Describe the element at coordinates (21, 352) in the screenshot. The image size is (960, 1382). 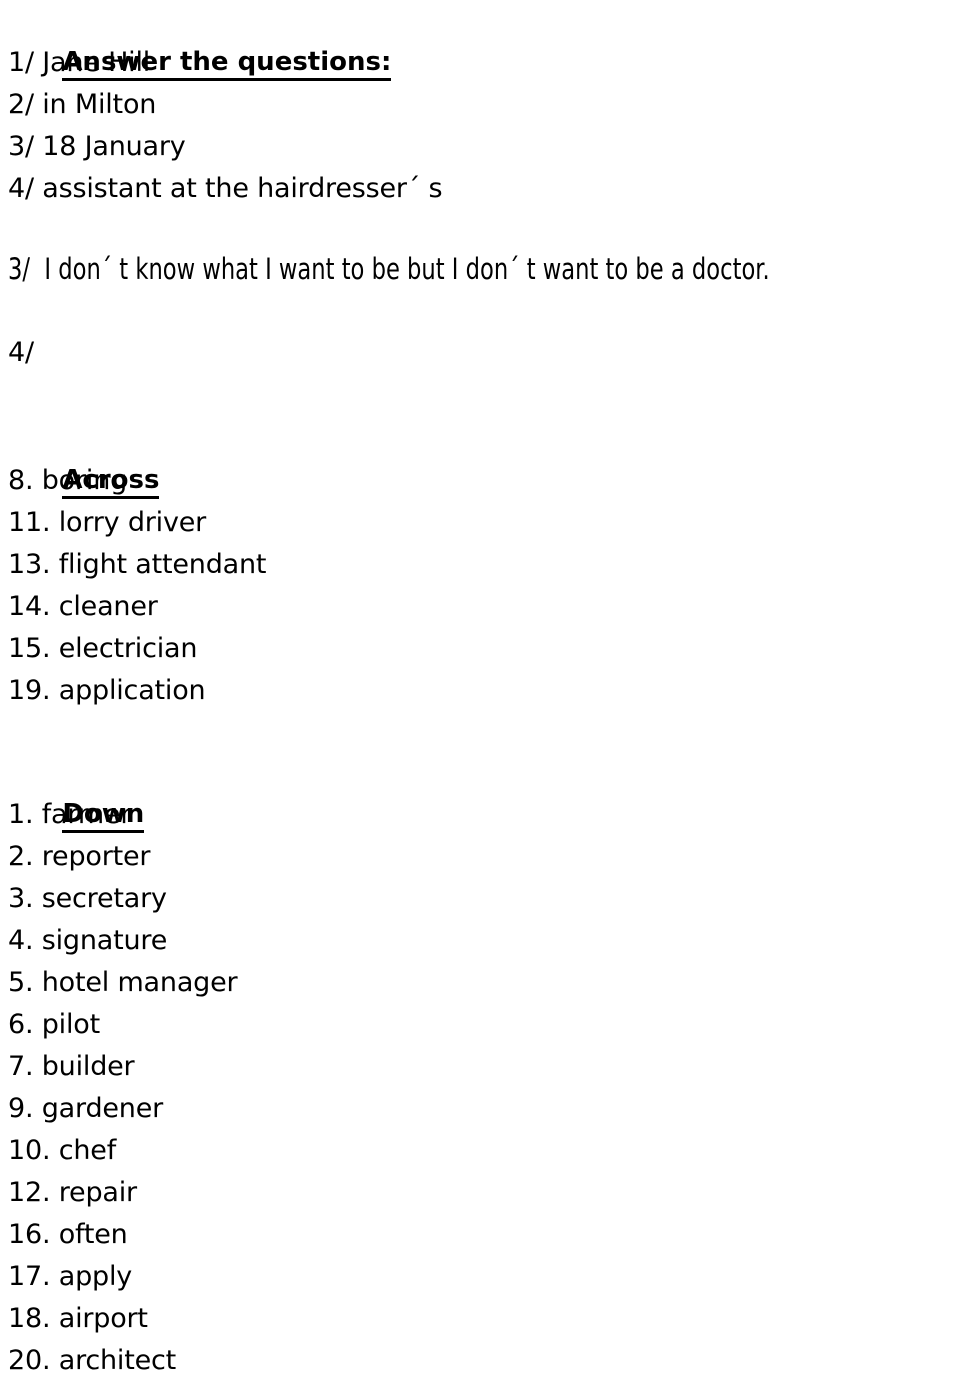
I see `sentence-answer-item: 4/` at that location.